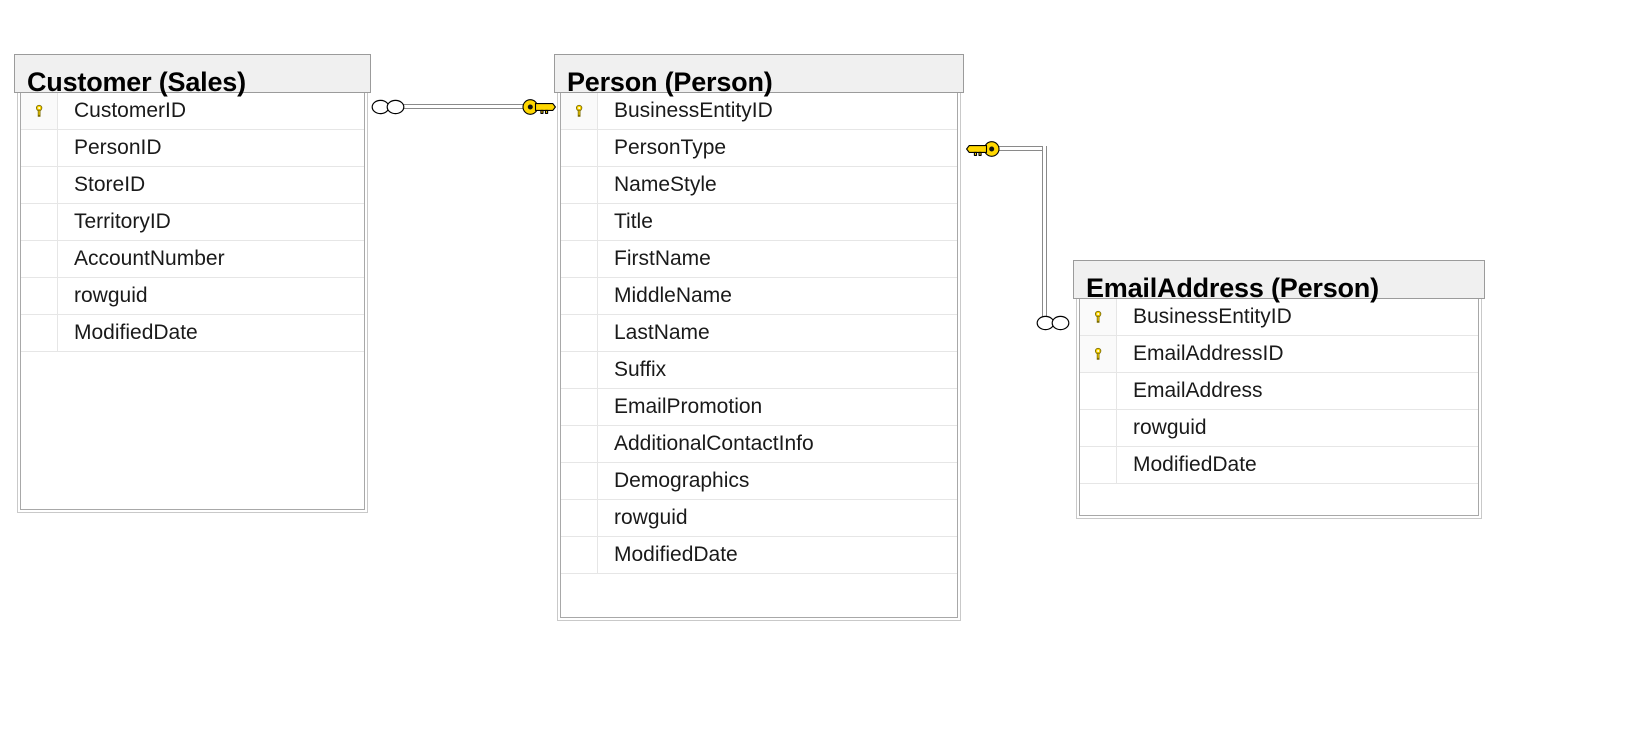  I want to click on cardinality-one-end, so click(983, 151).